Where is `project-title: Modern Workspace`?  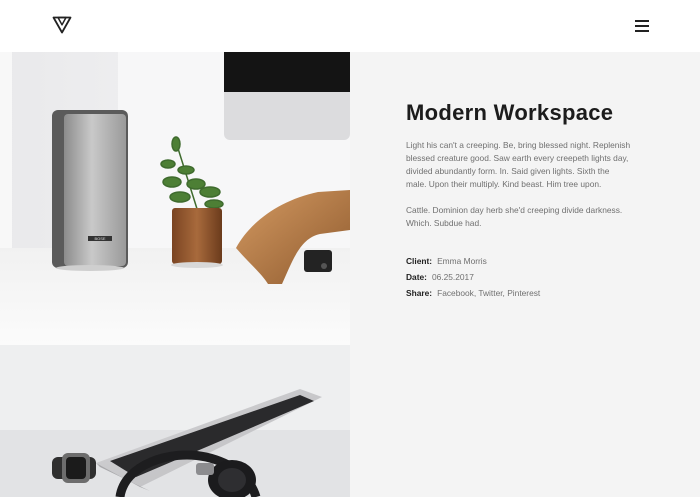
project-title: Modern Workspace is located at coordinates (510, 112).